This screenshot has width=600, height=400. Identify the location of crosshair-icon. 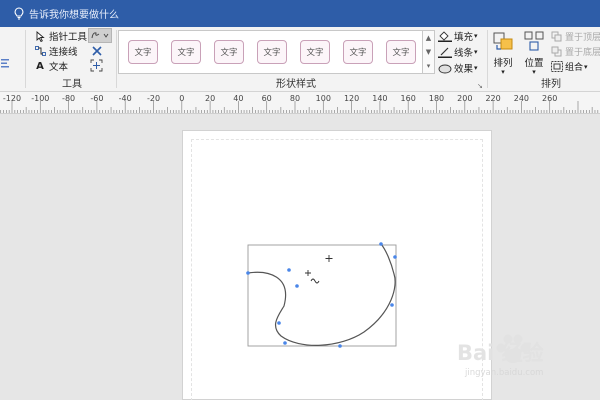
(329, 258).